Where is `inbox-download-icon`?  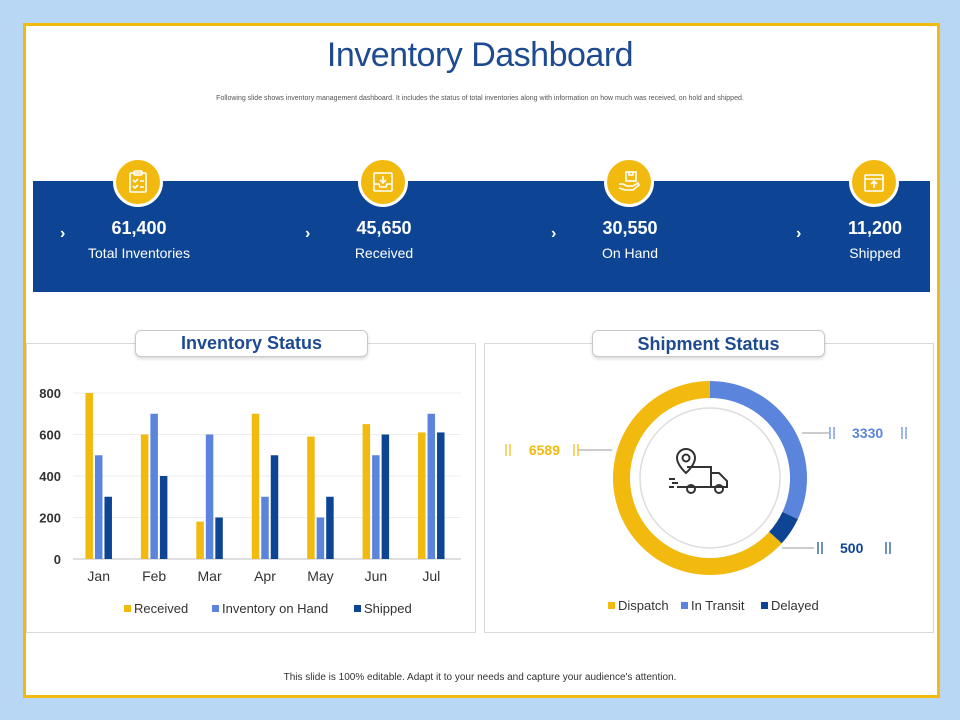
inbox-download-icon is located at coordinates (383, 182).